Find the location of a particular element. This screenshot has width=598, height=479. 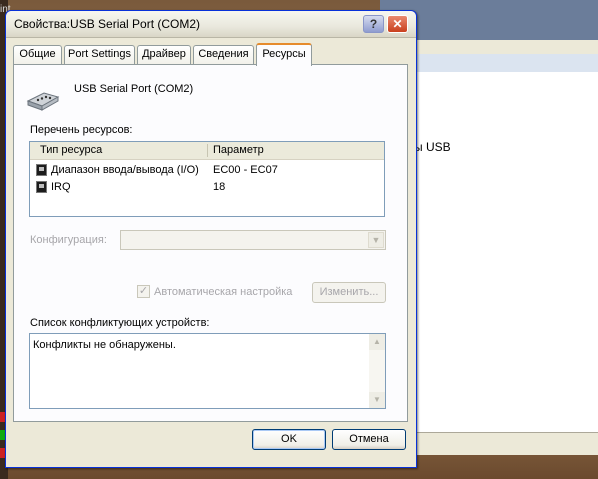

scroll-up-icon: ▲ is located at coordinates (377, 342).